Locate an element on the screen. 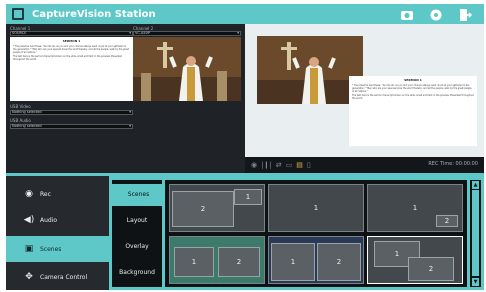 This screenshot has width=486, height=292. transport-controls: ◉ |❙| ⇄ ▭ ▤ ▯ REC Time: 00:00:00 is located at coordinates (364, 165).